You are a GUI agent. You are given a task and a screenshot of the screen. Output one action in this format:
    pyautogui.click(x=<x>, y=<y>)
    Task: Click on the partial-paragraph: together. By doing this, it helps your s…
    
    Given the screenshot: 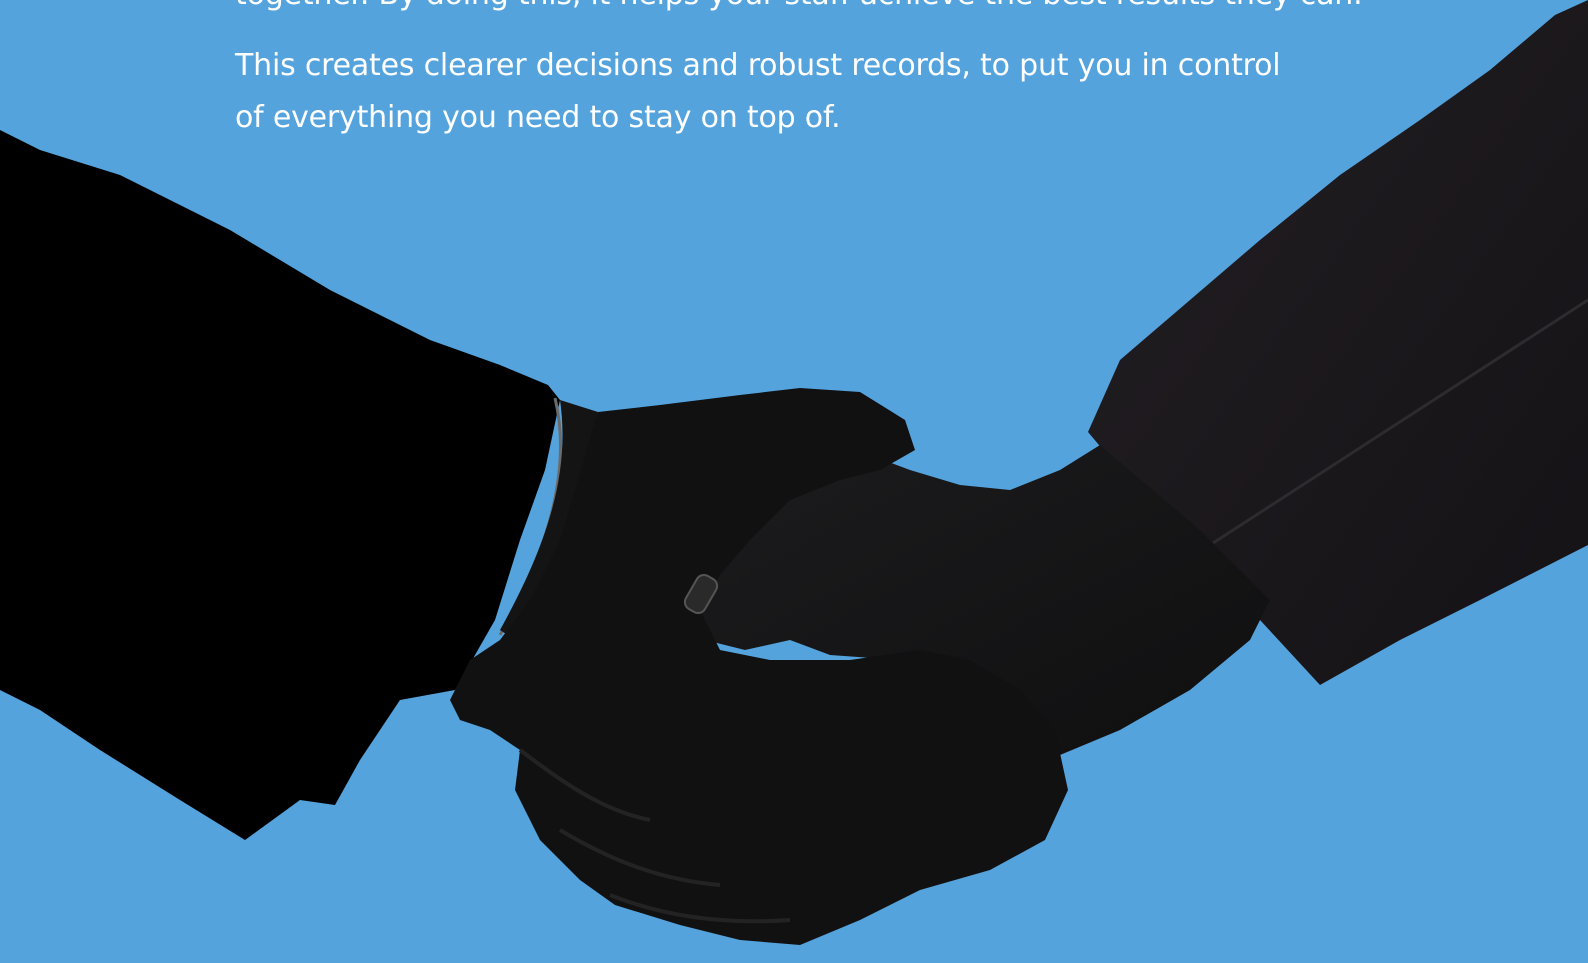 What is the action you would take?
    pyautogui.click(x=799, y=5)
    